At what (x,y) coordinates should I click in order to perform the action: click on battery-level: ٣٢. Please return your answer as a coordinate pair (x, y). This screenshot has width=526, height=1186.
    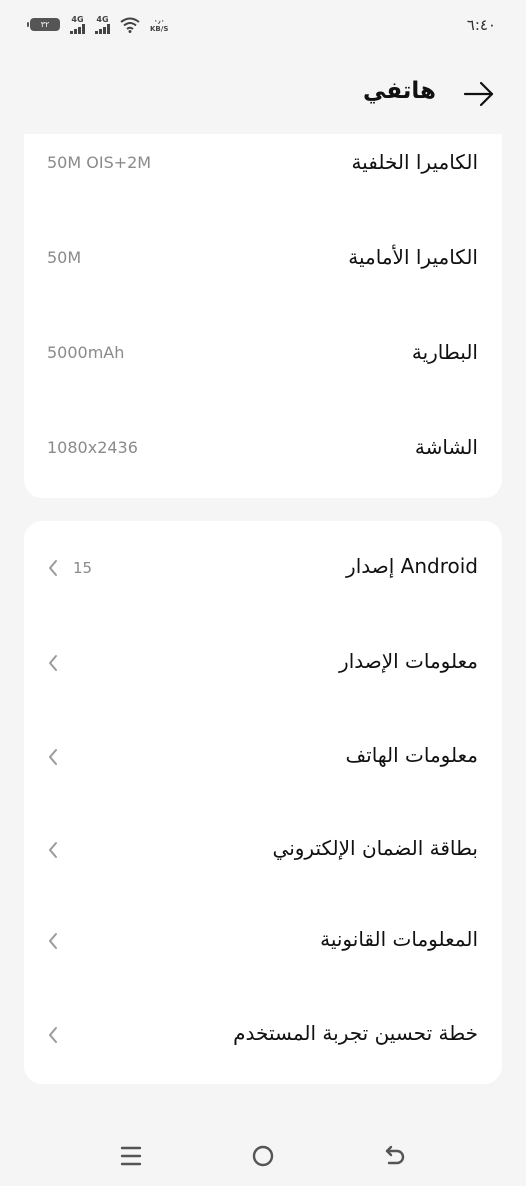
    Looking at the image, I should click on (45, 24).